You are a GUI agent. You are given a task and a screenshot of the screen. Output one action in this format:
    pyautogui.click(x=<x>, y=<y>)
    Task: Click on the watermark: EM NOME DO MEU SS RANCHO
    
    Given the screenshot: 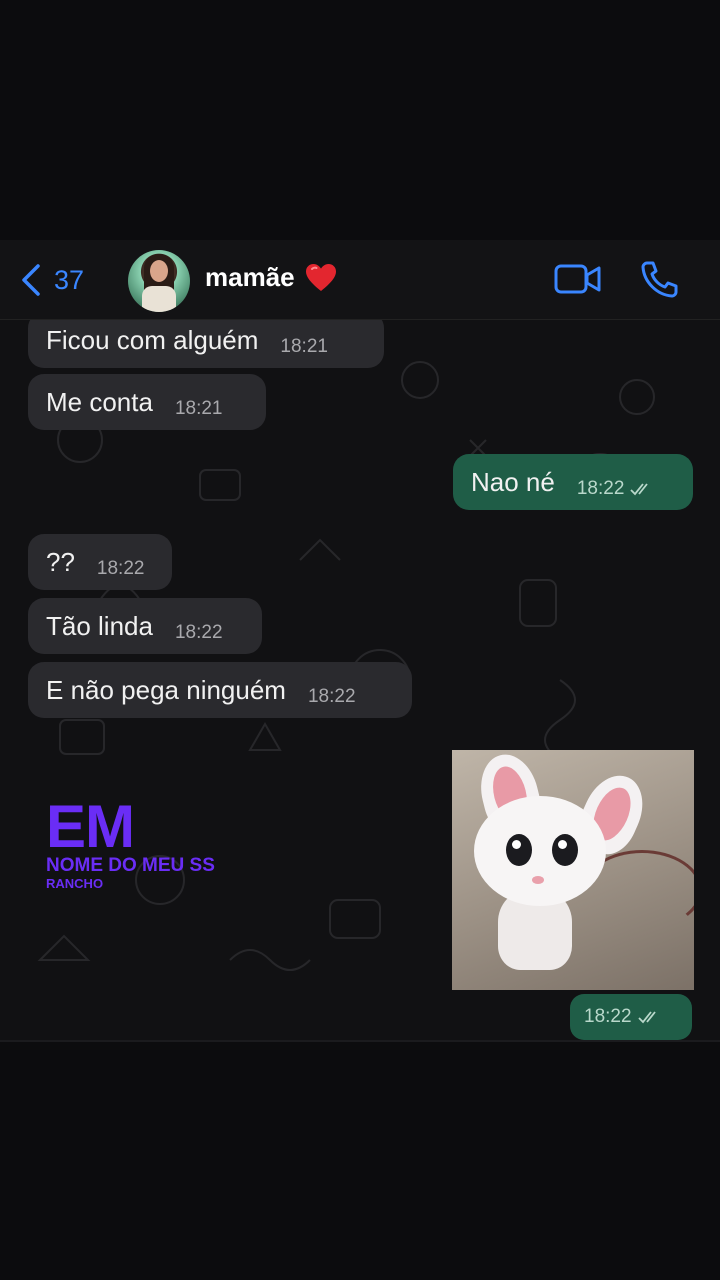 What is the action you would take?
    pyautogui.click(x=130, y=842)
    